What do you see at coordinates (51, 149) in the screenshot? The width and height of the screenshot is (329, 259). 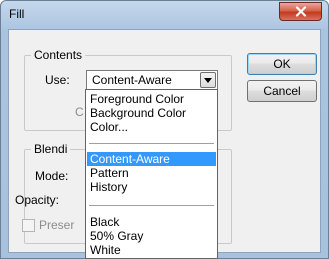 I see `blending-legend: Blendi` at bounding box center [51, 149].